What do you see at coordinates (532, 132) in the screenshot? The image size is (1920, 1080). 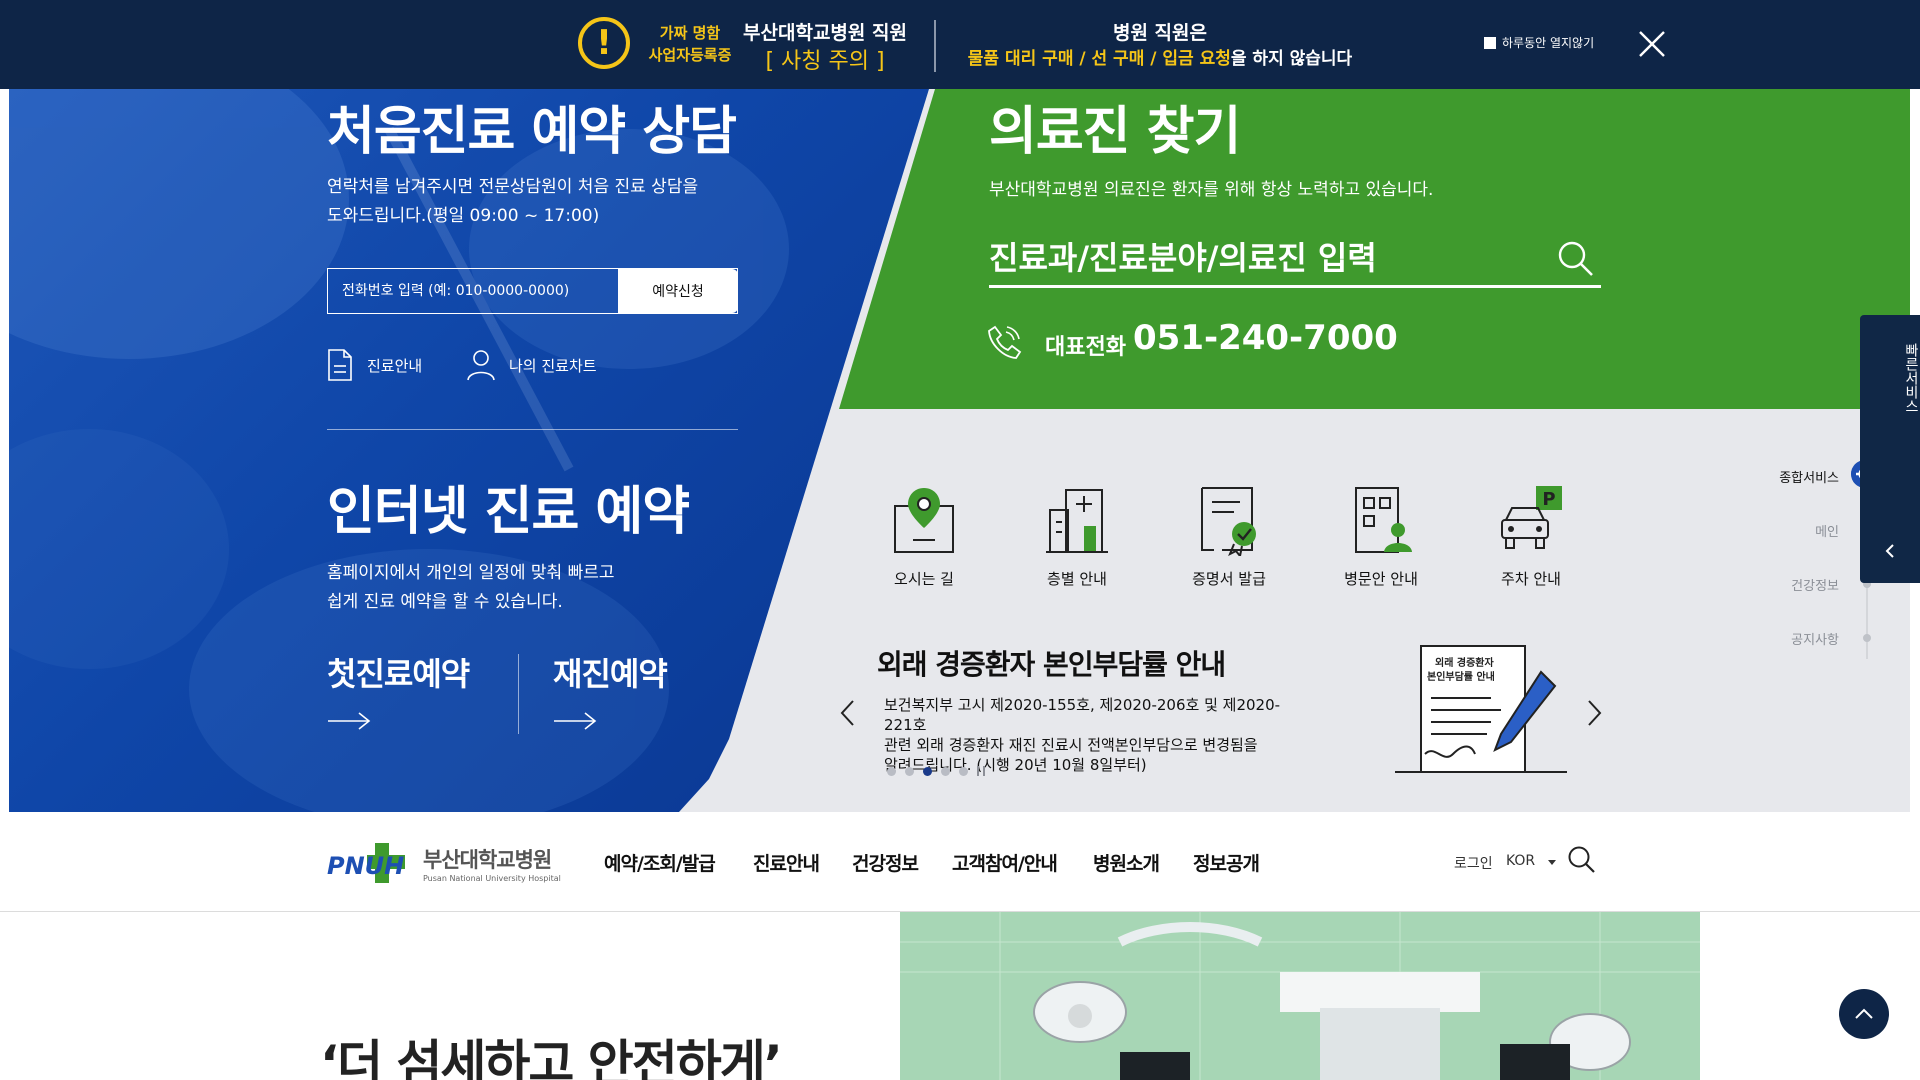 I see `first-visit-title: 처음진료 예약 상담` at bounding box center [532, 132].